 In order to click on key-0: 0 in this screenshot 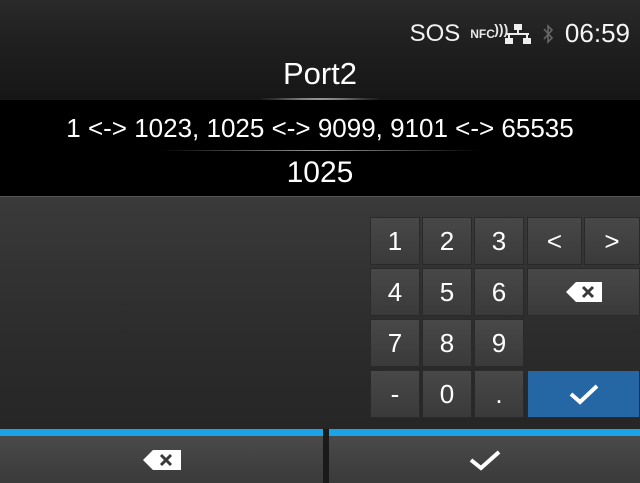, I will do `click(447, 394)`.